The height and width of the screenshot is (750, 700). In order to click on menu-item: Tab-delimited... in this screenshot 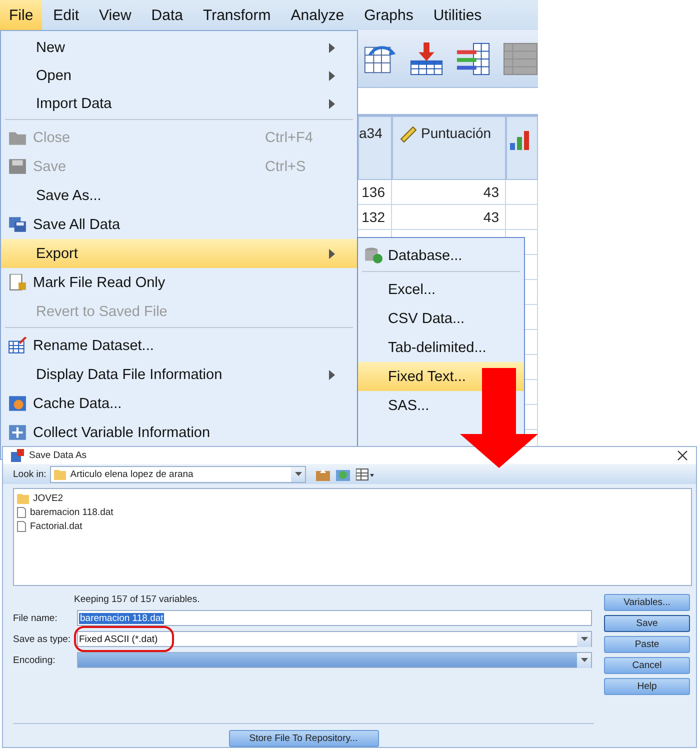, I will do `click(441, 347)`.